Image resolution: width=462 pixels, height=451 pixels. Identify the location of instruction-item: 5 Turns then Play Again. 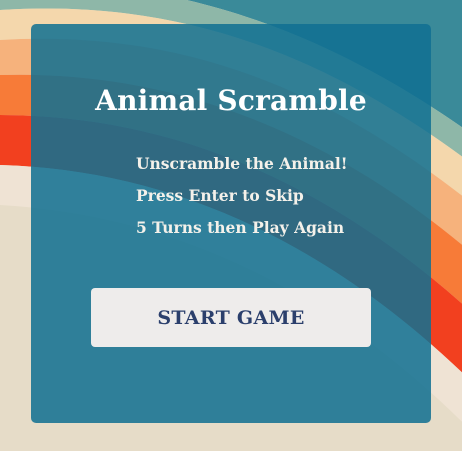
(240, 227).